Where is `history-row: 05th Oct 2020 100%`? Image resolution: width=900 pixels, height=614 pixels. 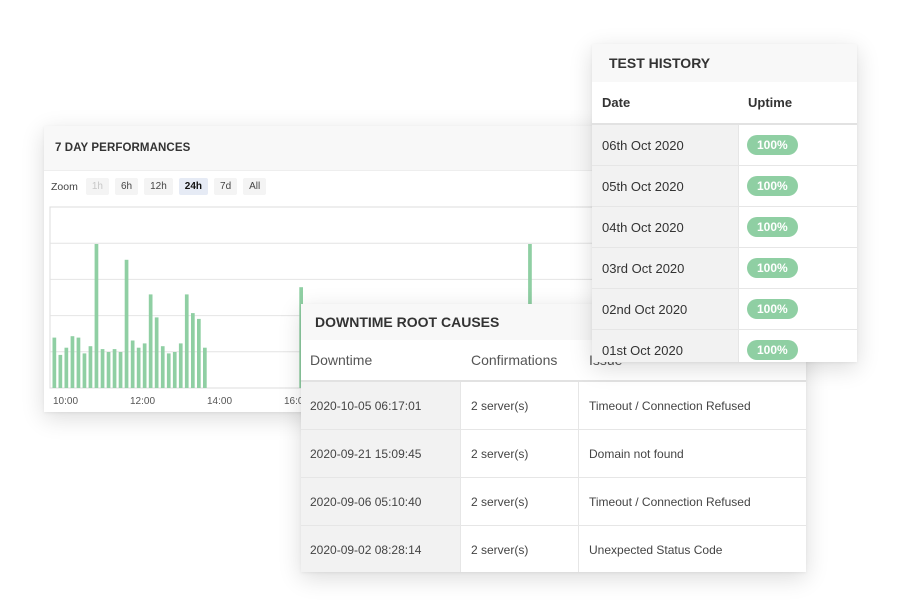 history-row: 05th Oct 2020 100% is located at coordinates (724, 186).